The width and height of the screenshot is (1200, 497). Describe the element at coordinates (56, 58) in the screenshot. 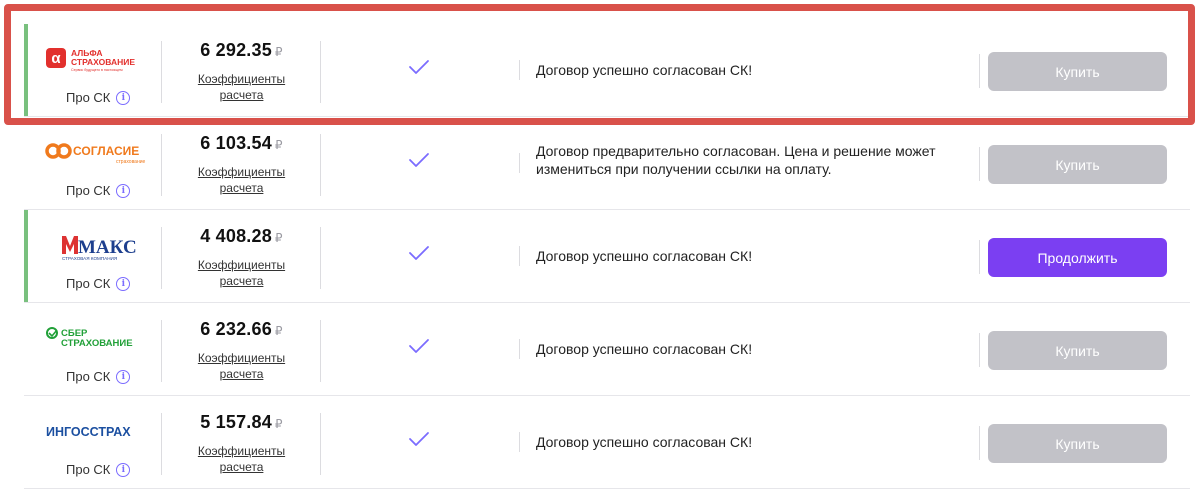

I see `svg-text: α` at that location.